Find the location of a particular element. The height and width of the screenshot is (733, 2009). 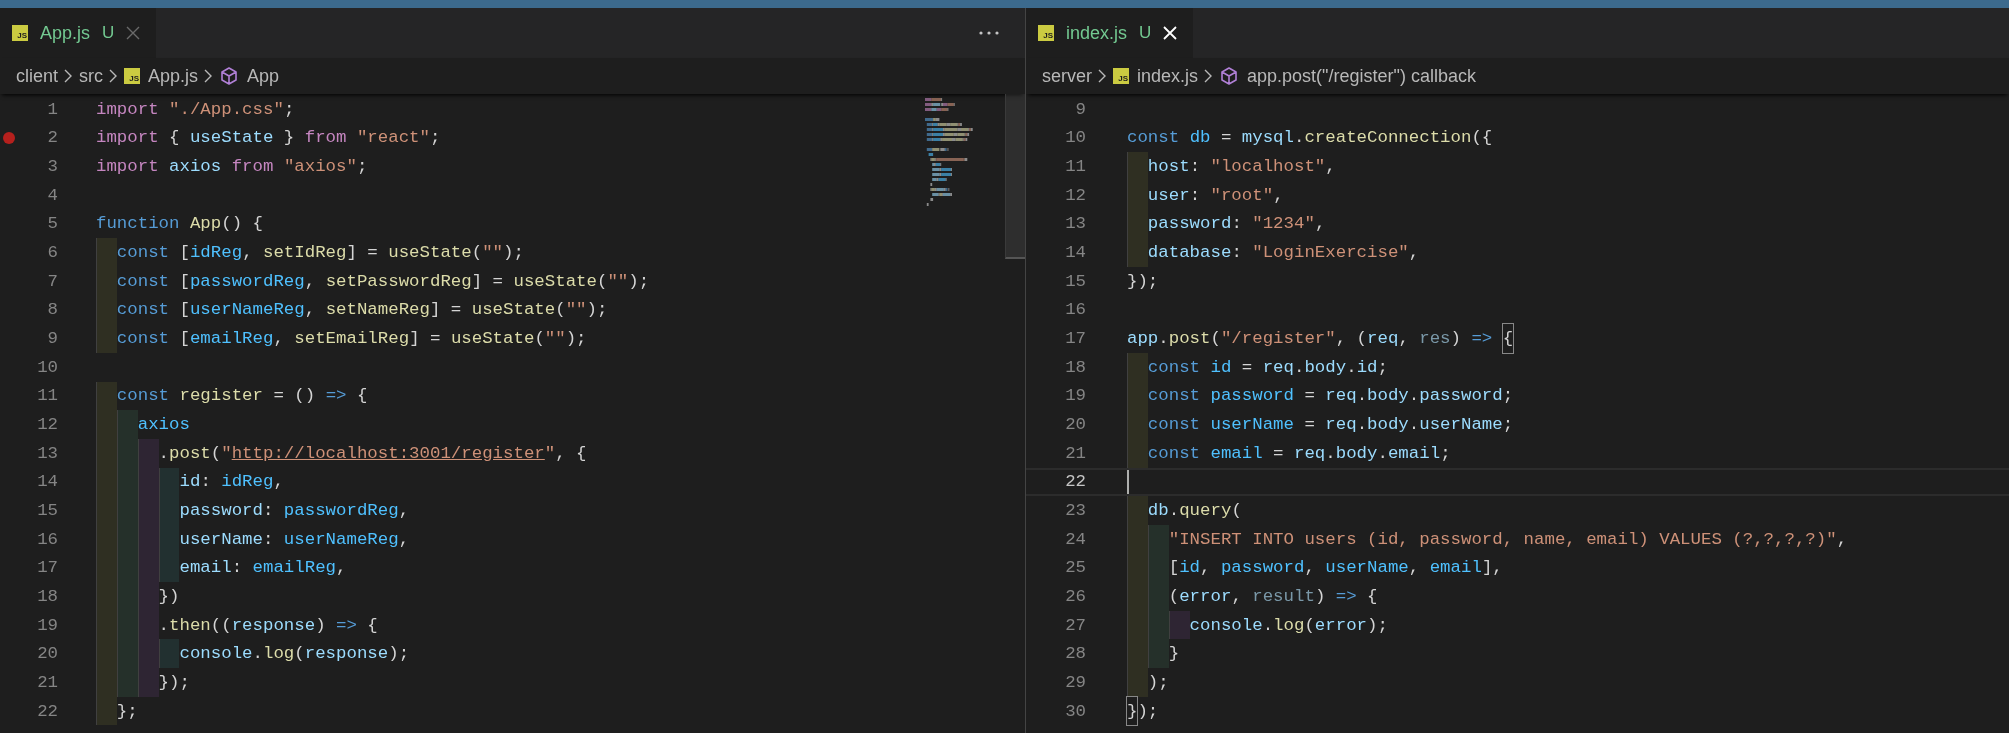

code-token: function is located at coordinates (138, 224).